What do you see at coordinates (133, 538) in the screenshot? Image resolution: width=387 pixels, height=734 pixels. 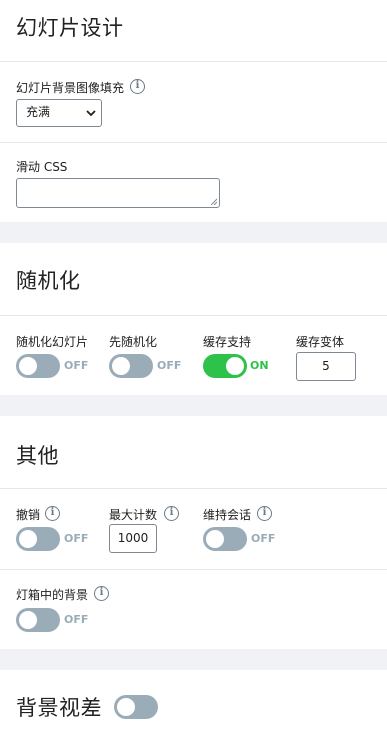 I see `max-count-input: 1000` at bounding box center [133, 538].